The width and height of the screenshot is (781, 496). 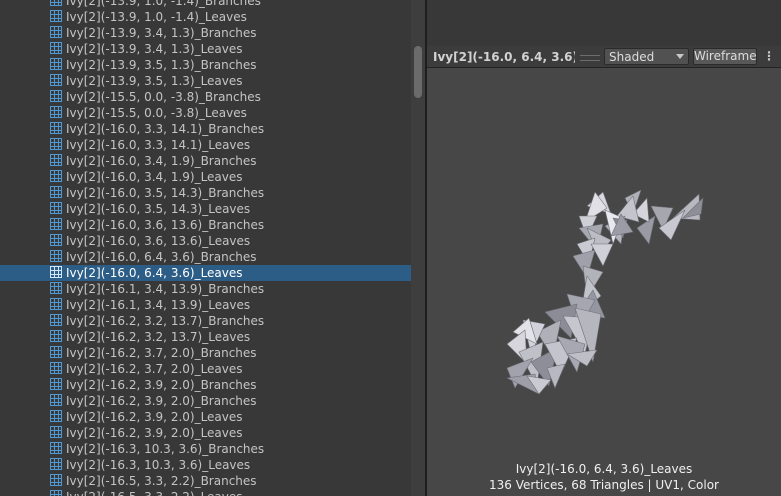 What do you see at coordinates (161, 65) in the screenshot?
I see `asset-list-item-label: Ivy[2](-13.9, 3.5, 1.3)_Branches` at bounding box center [161, 65].